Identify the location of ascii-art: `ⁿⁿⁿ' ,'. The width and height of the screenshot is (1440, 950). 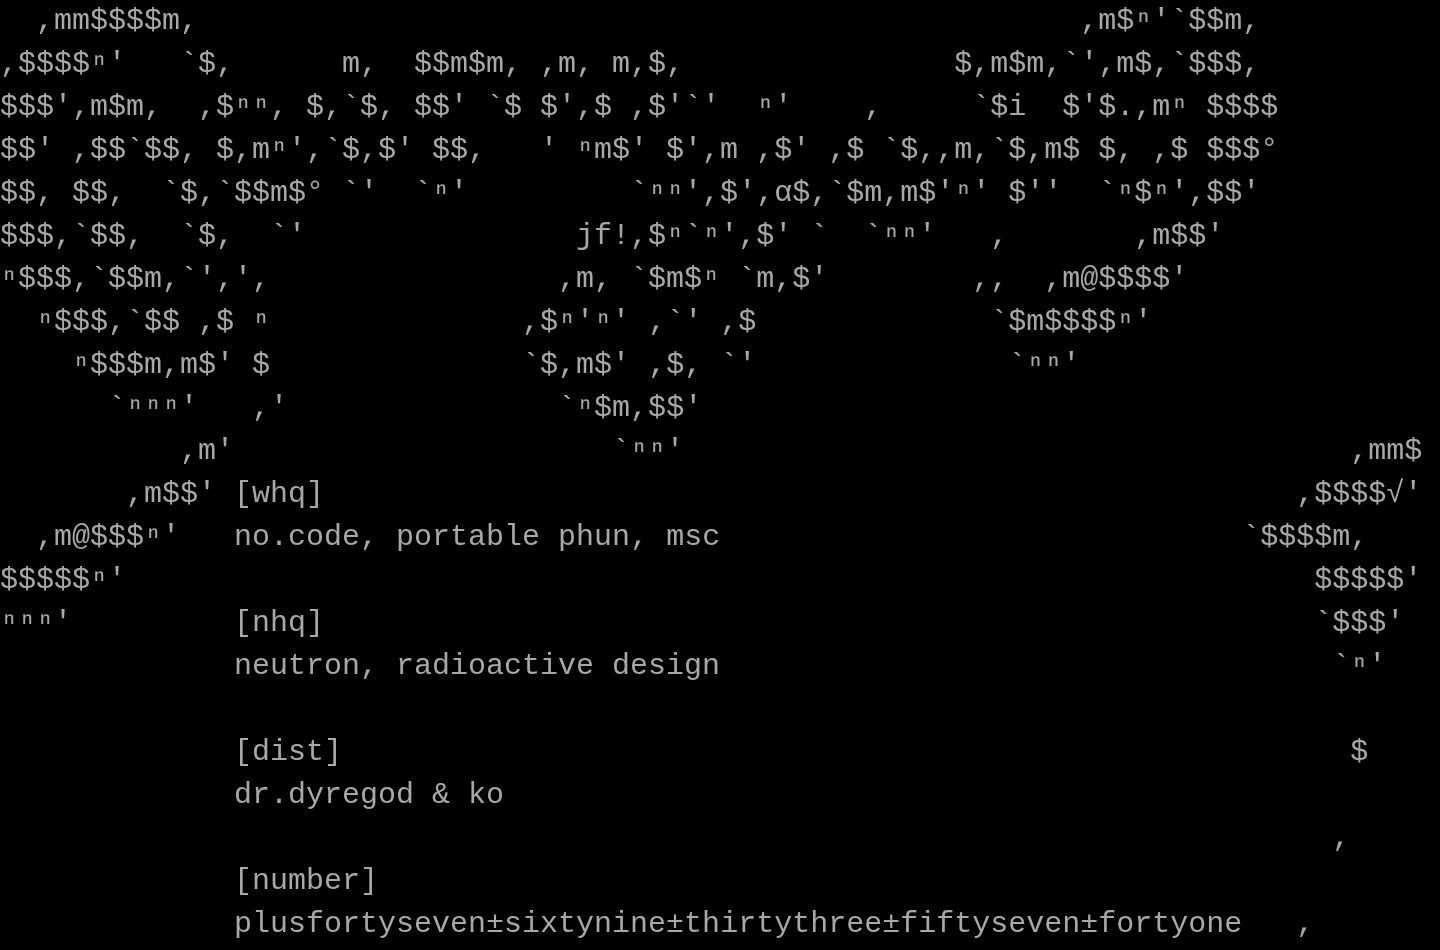
(198, 408).